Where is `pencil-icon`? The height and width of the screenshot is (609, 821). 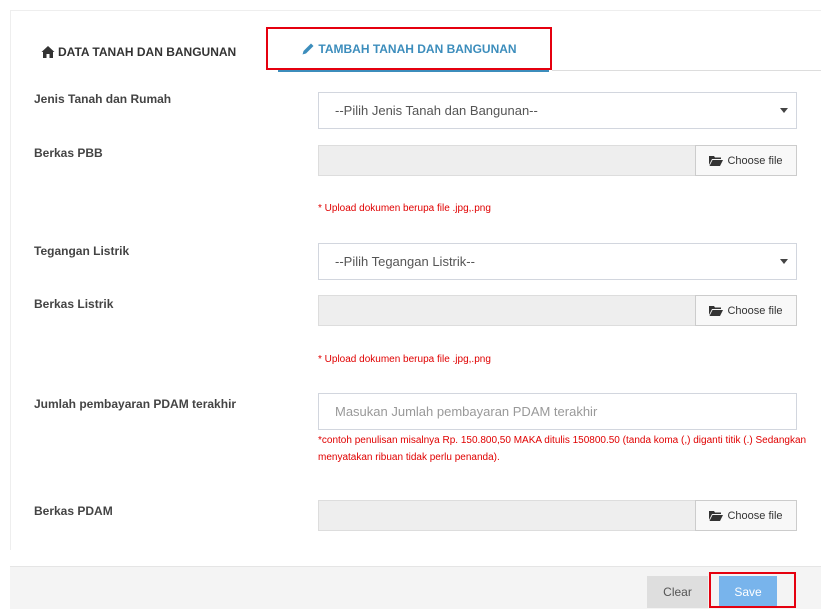 pencil-icon is located at coordinates (308, 48).